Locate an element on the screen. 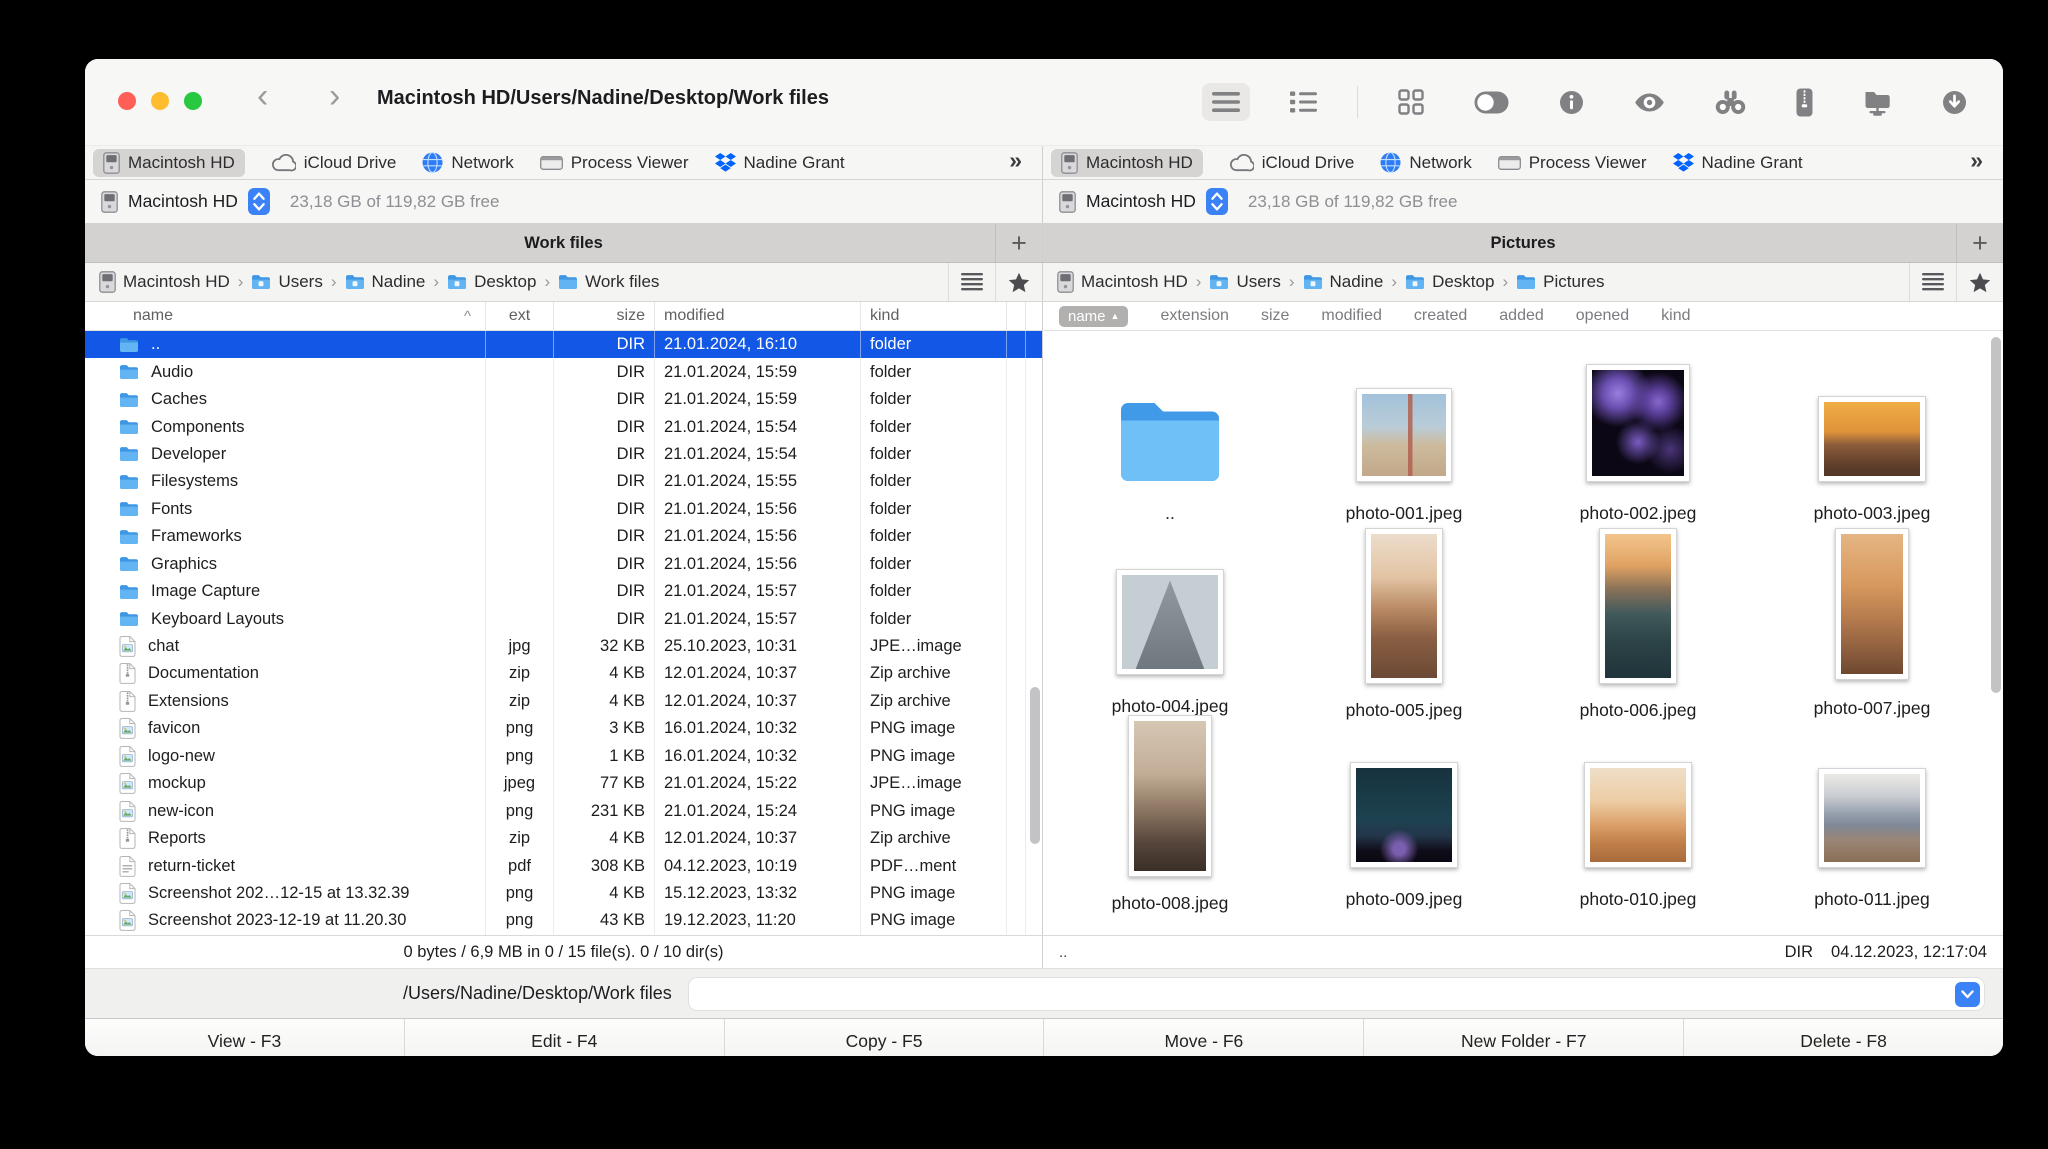 The image size is (2048, 1149). info-button is located at coordinates (1571, 102).